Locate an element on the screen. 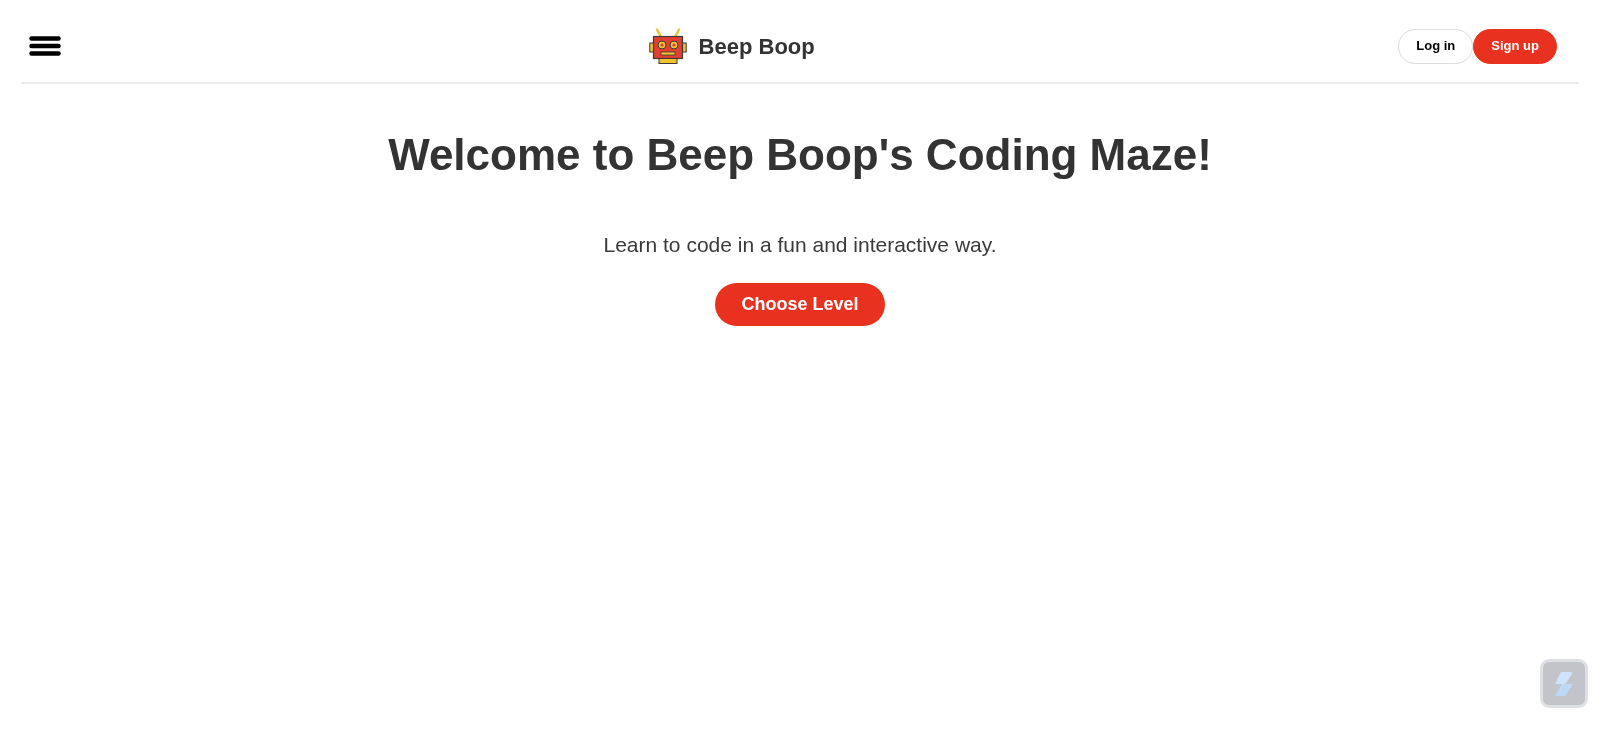  robot-logo-icon is located at coordinates (667, 46).